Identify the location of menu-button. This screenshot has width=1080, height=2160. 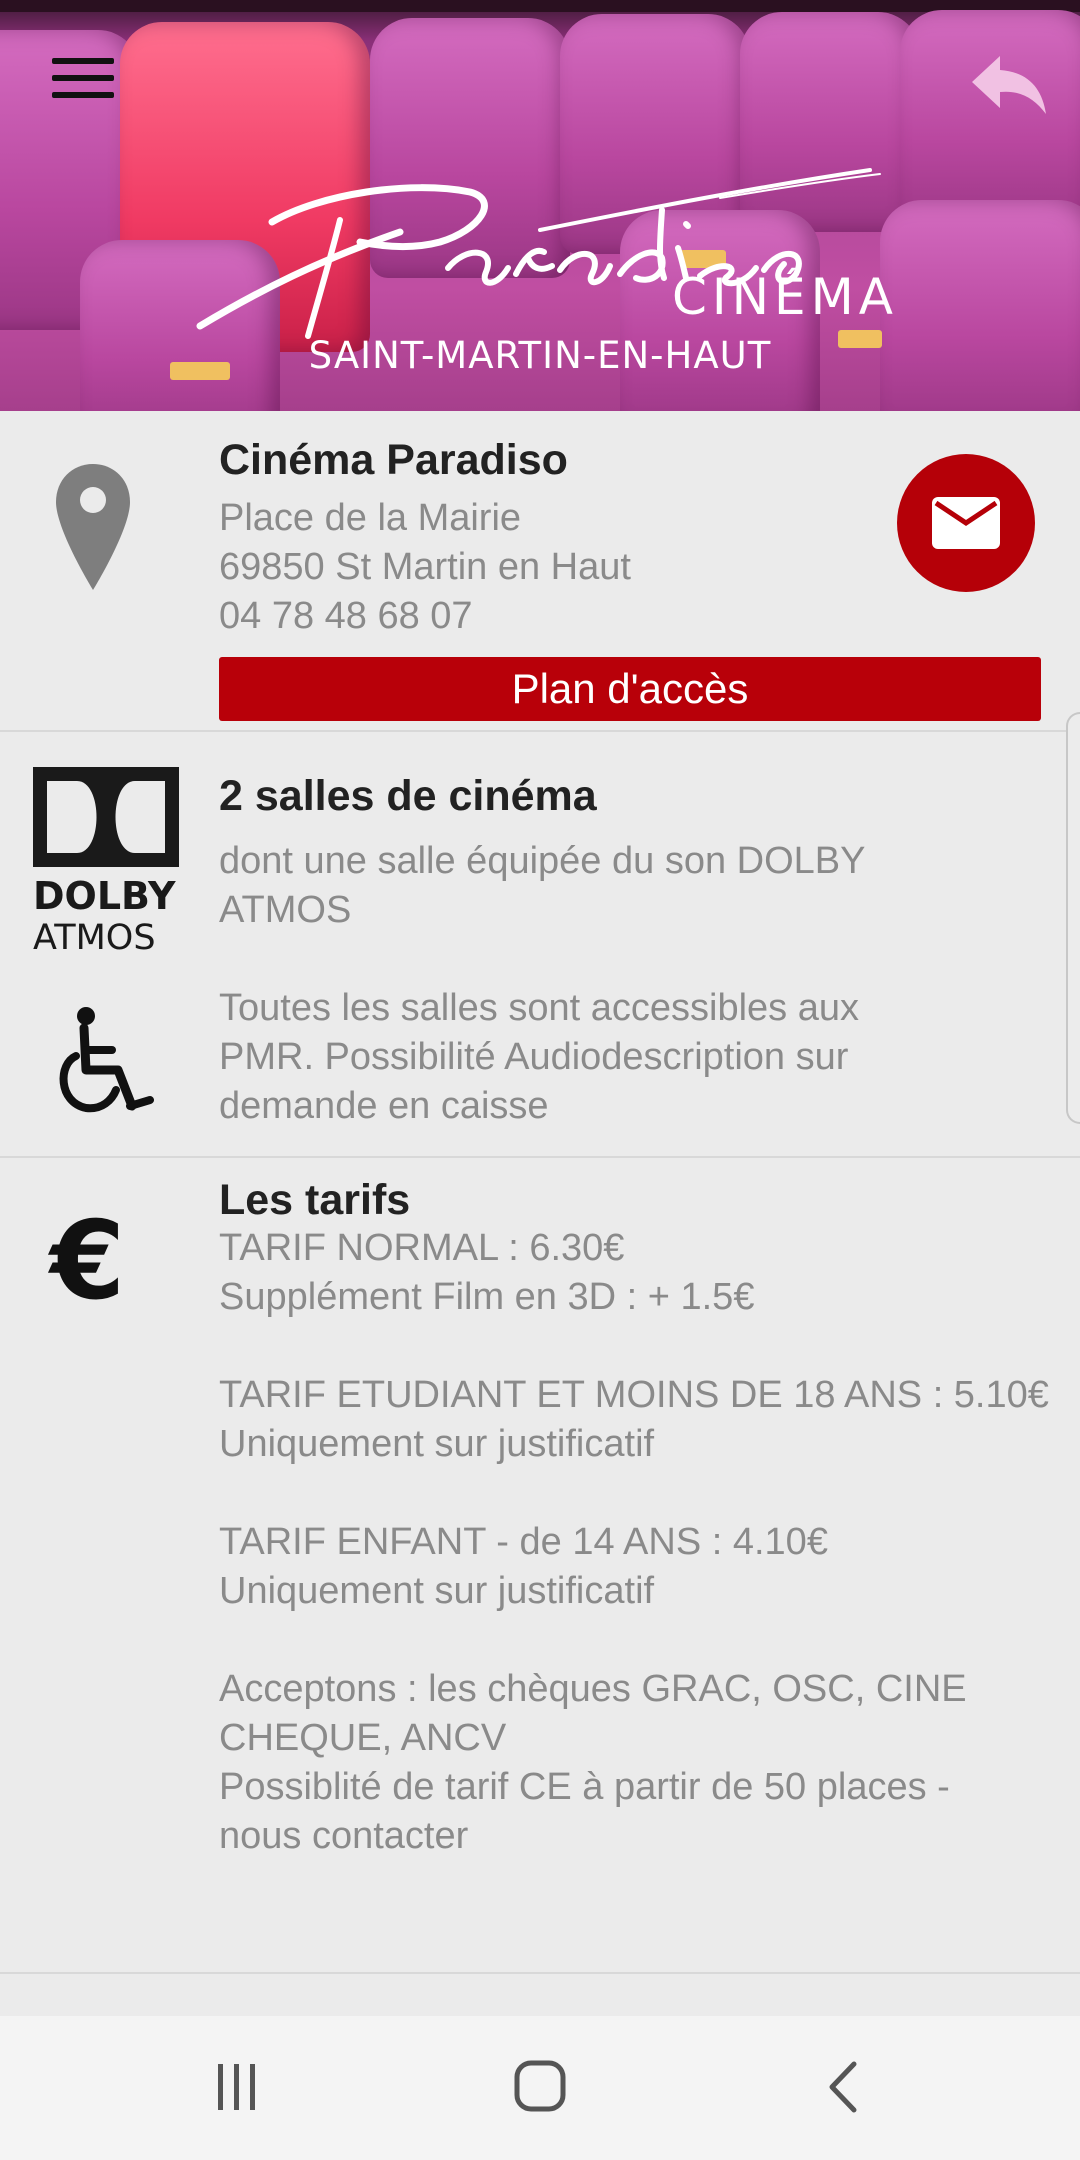
(83, 81).